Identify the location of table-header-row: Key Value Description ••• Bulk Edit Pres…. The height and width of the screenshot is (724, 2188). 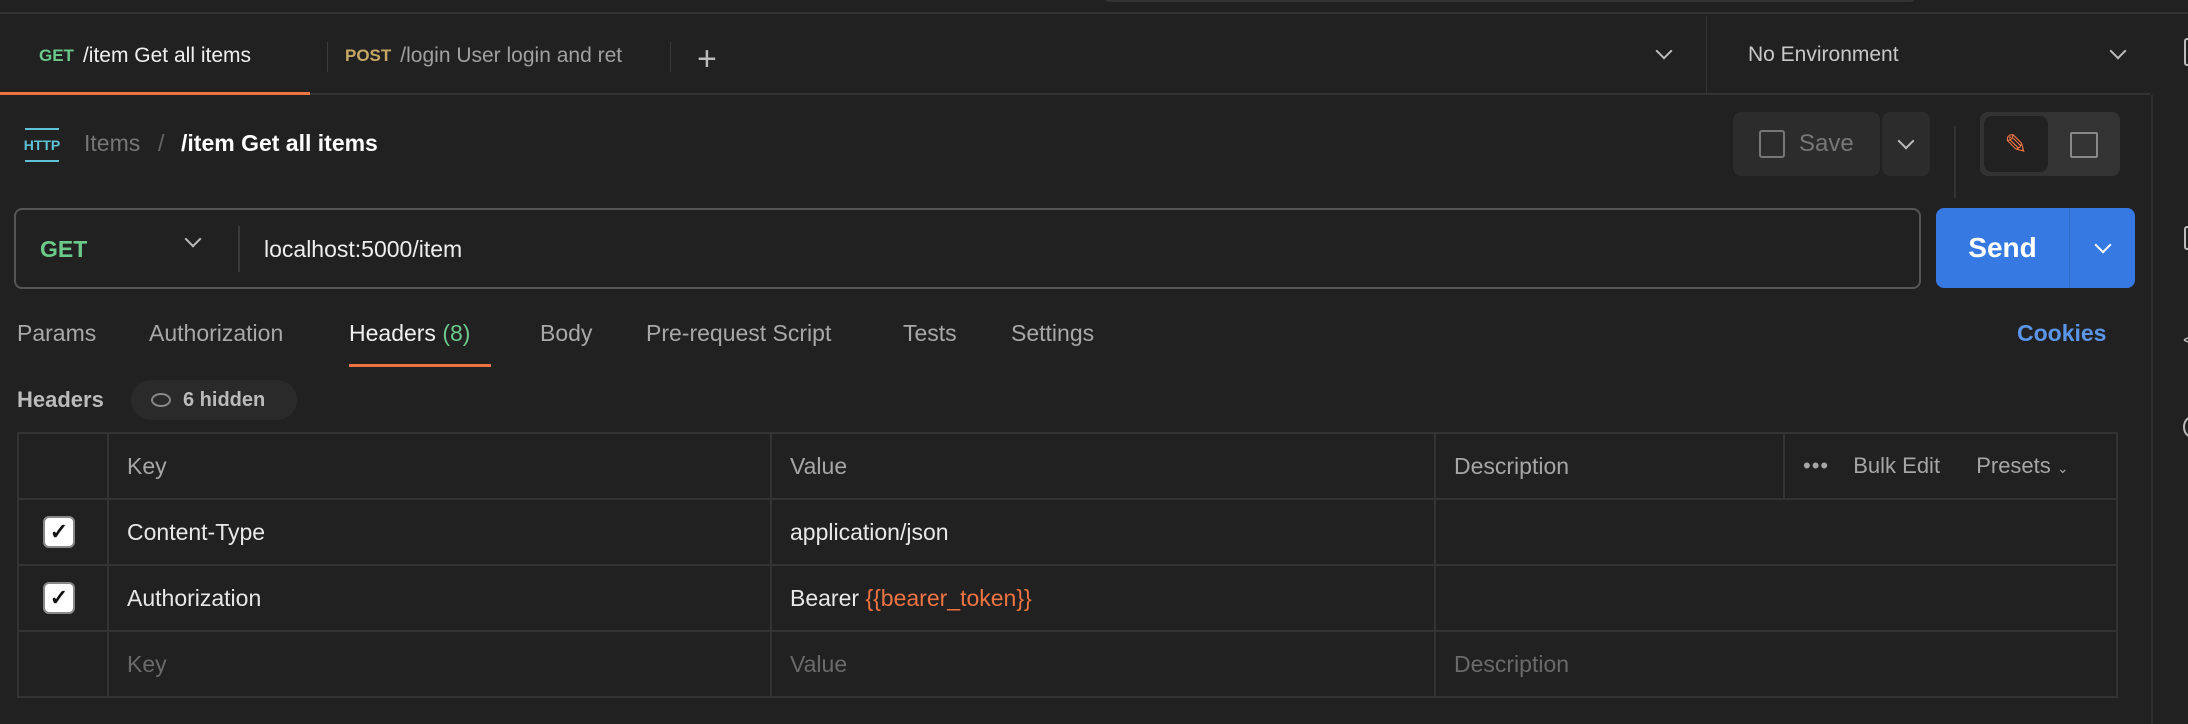
(1067, 466).